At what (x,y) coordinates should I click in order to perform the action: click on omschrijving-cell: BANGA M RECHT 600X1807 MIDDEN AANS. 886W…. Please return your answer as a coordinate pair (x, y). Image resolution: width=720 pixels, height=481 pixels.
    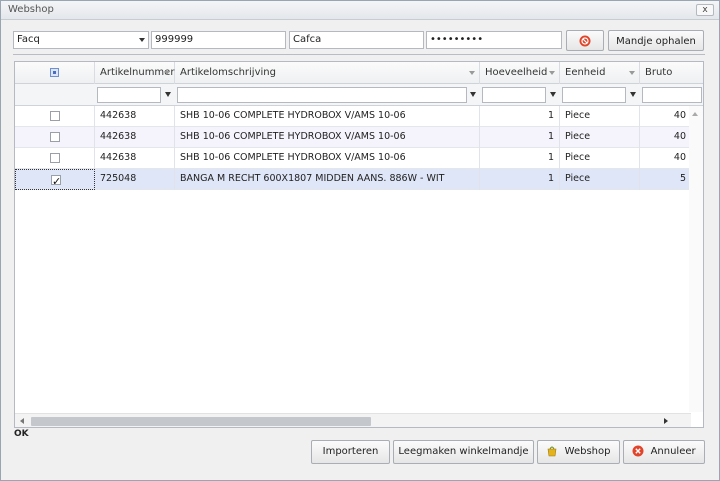
    Looking at the image, I should click on (327, 179).